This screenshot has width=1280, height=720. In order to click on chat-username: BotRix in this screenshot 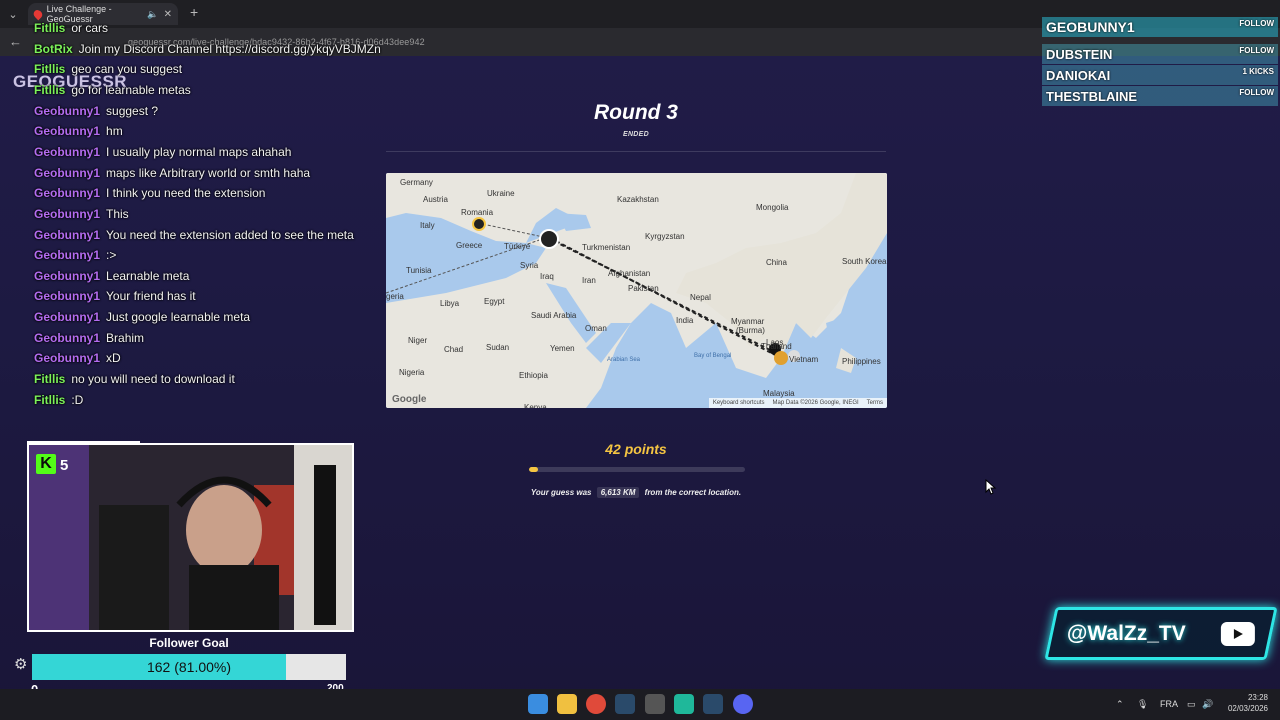, I will do `click(53, 49)`.